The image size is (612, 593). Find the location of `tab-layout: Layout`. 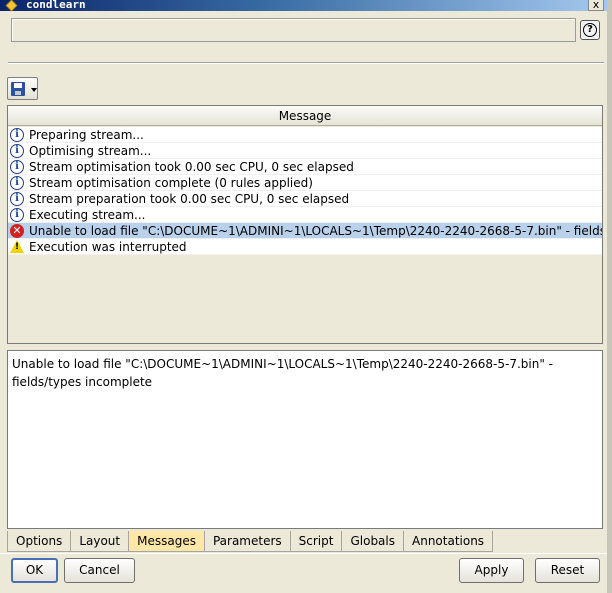

tab-layout: Layout is located at coordinates (100, 541).